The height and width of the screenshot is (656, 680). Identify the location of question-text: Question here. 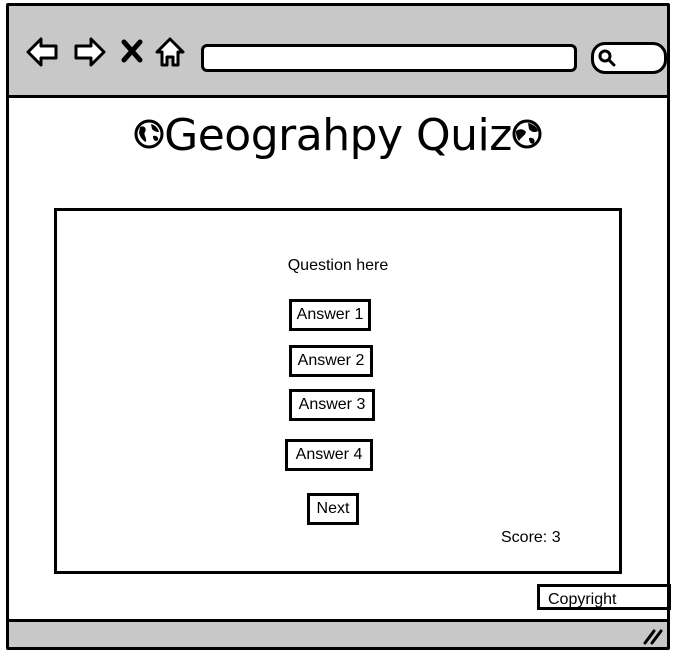
(338, 265).